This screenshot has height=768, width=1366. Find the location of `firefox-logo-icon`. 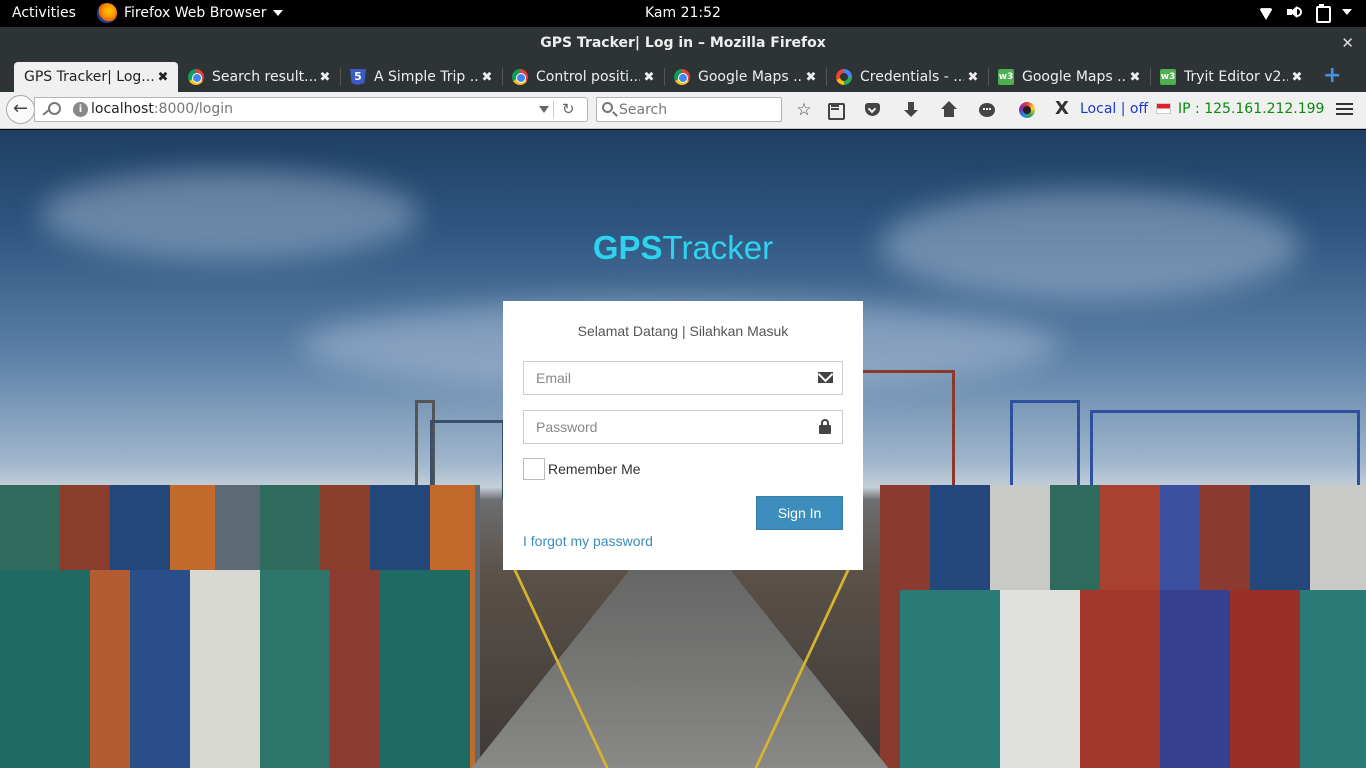

firefox-logo-icon is located at coordinates (107, 13).